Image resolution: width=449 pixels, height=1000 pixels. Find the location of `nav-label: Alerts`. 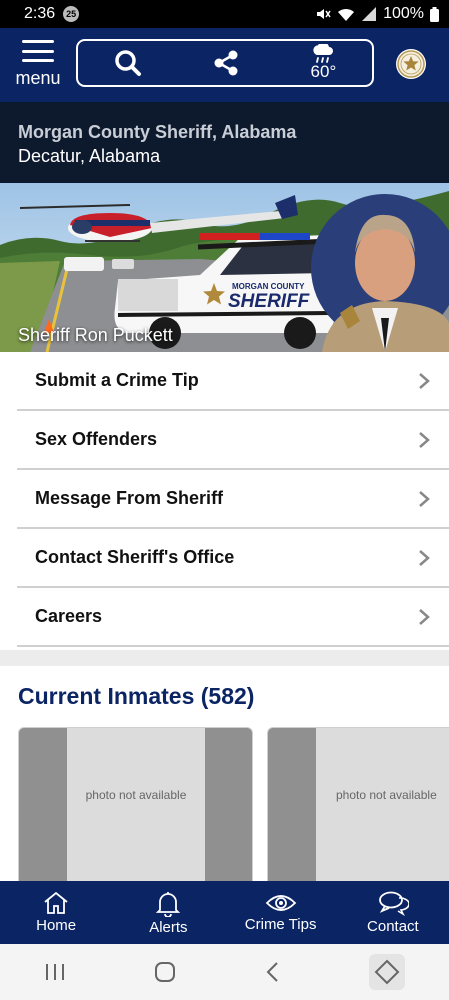

nav-label: Alerts is located at coordinates (168, 927).